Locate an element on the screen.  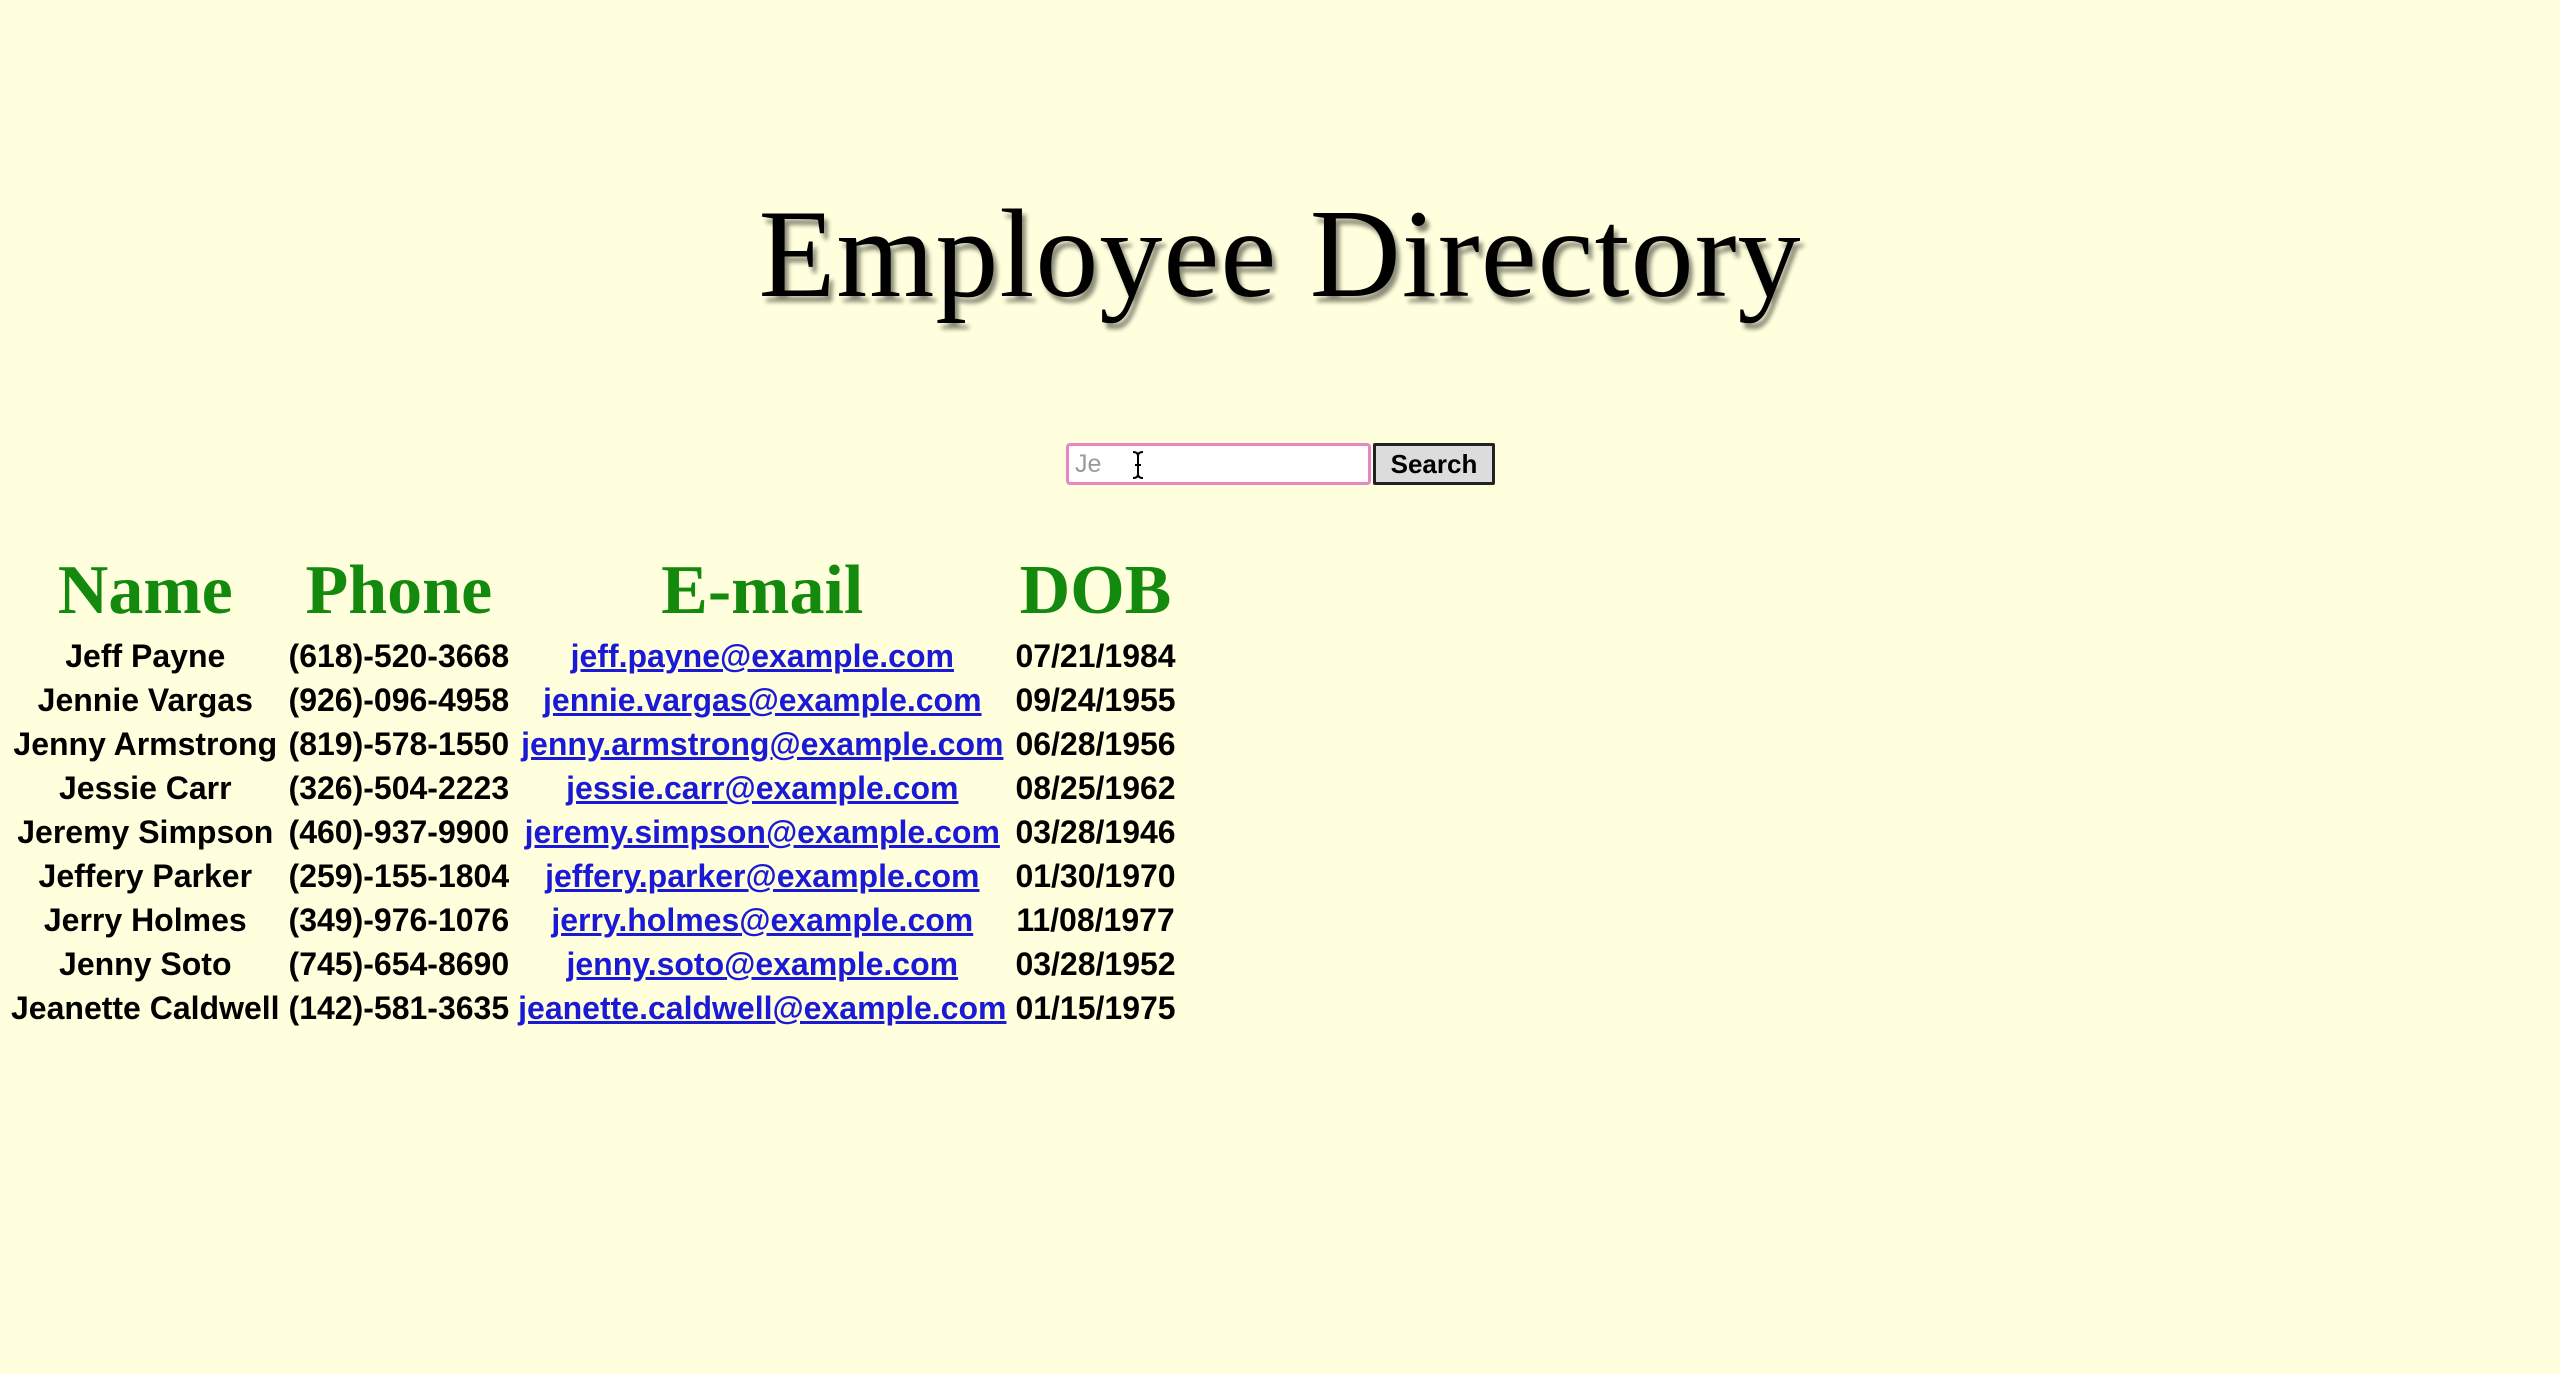
employee-email-cell: jennie.vargas@example.com is located at coordinates (762, 700).